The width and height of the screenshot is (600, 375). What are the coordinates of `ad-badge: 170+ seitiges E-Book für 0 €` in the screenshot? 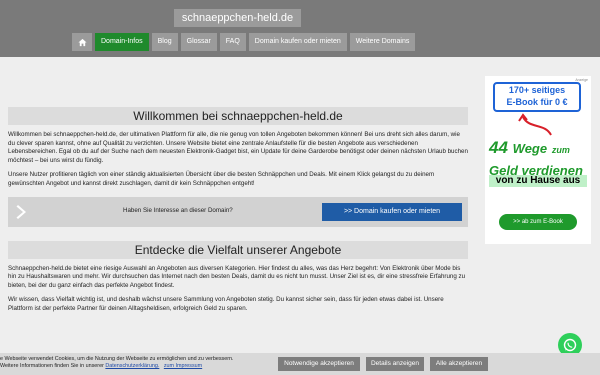 It's located at (537, 97).